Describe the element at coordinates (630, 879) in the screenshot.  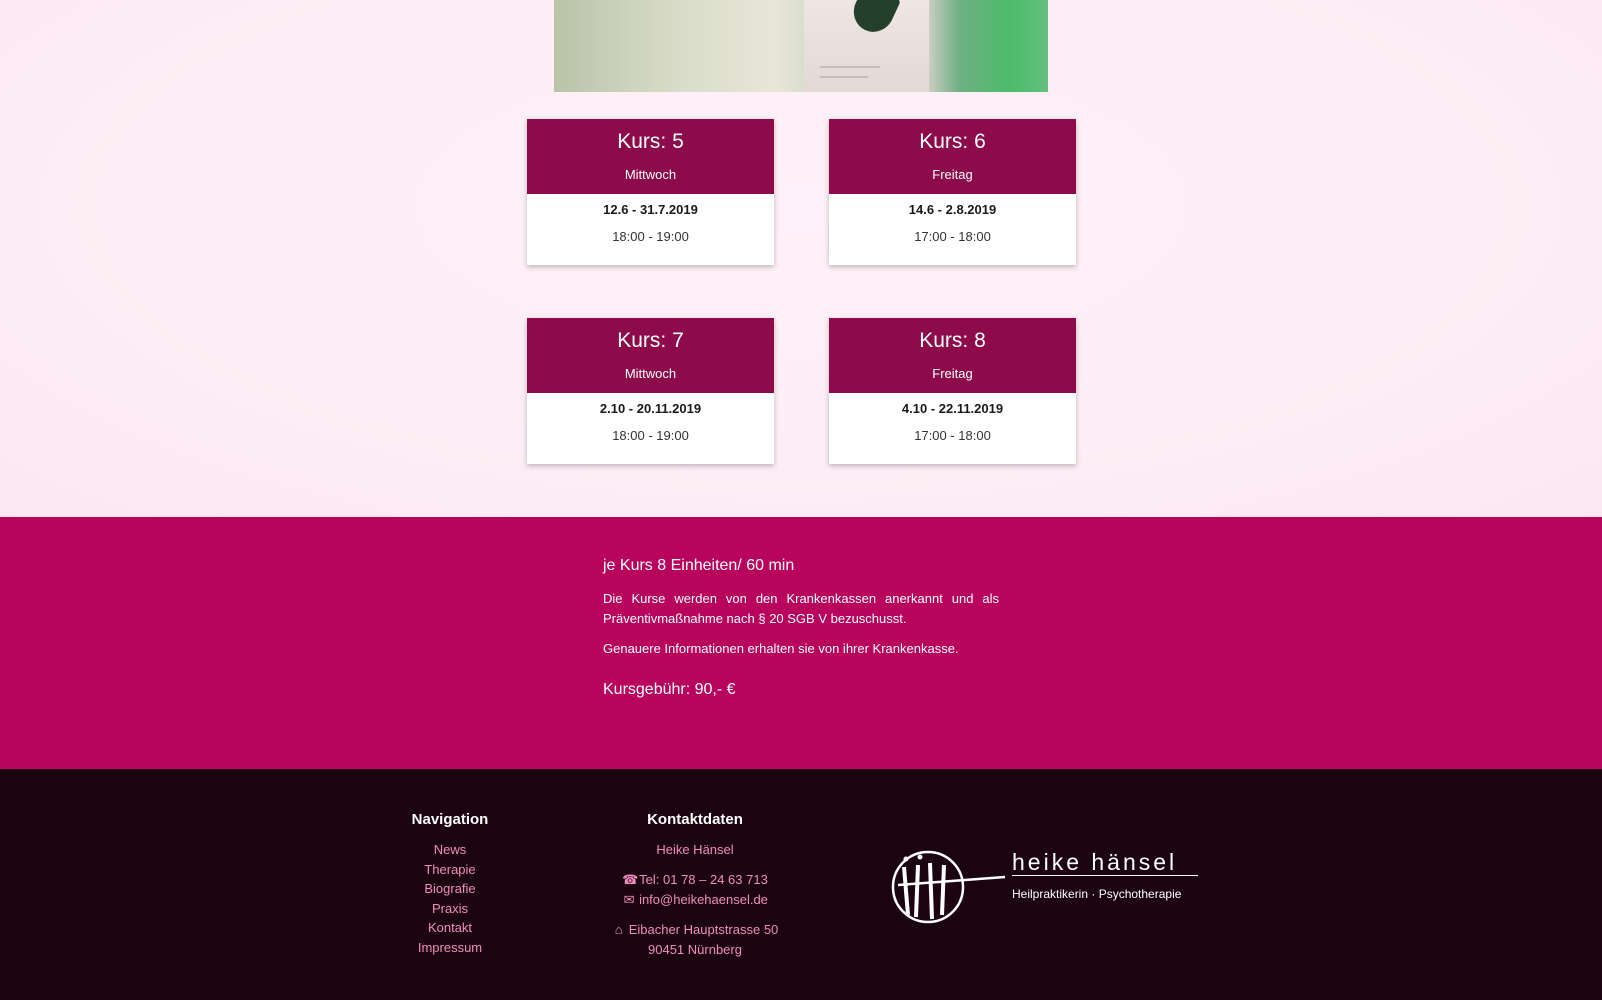
I see `phone-icon: ☎` at that location.